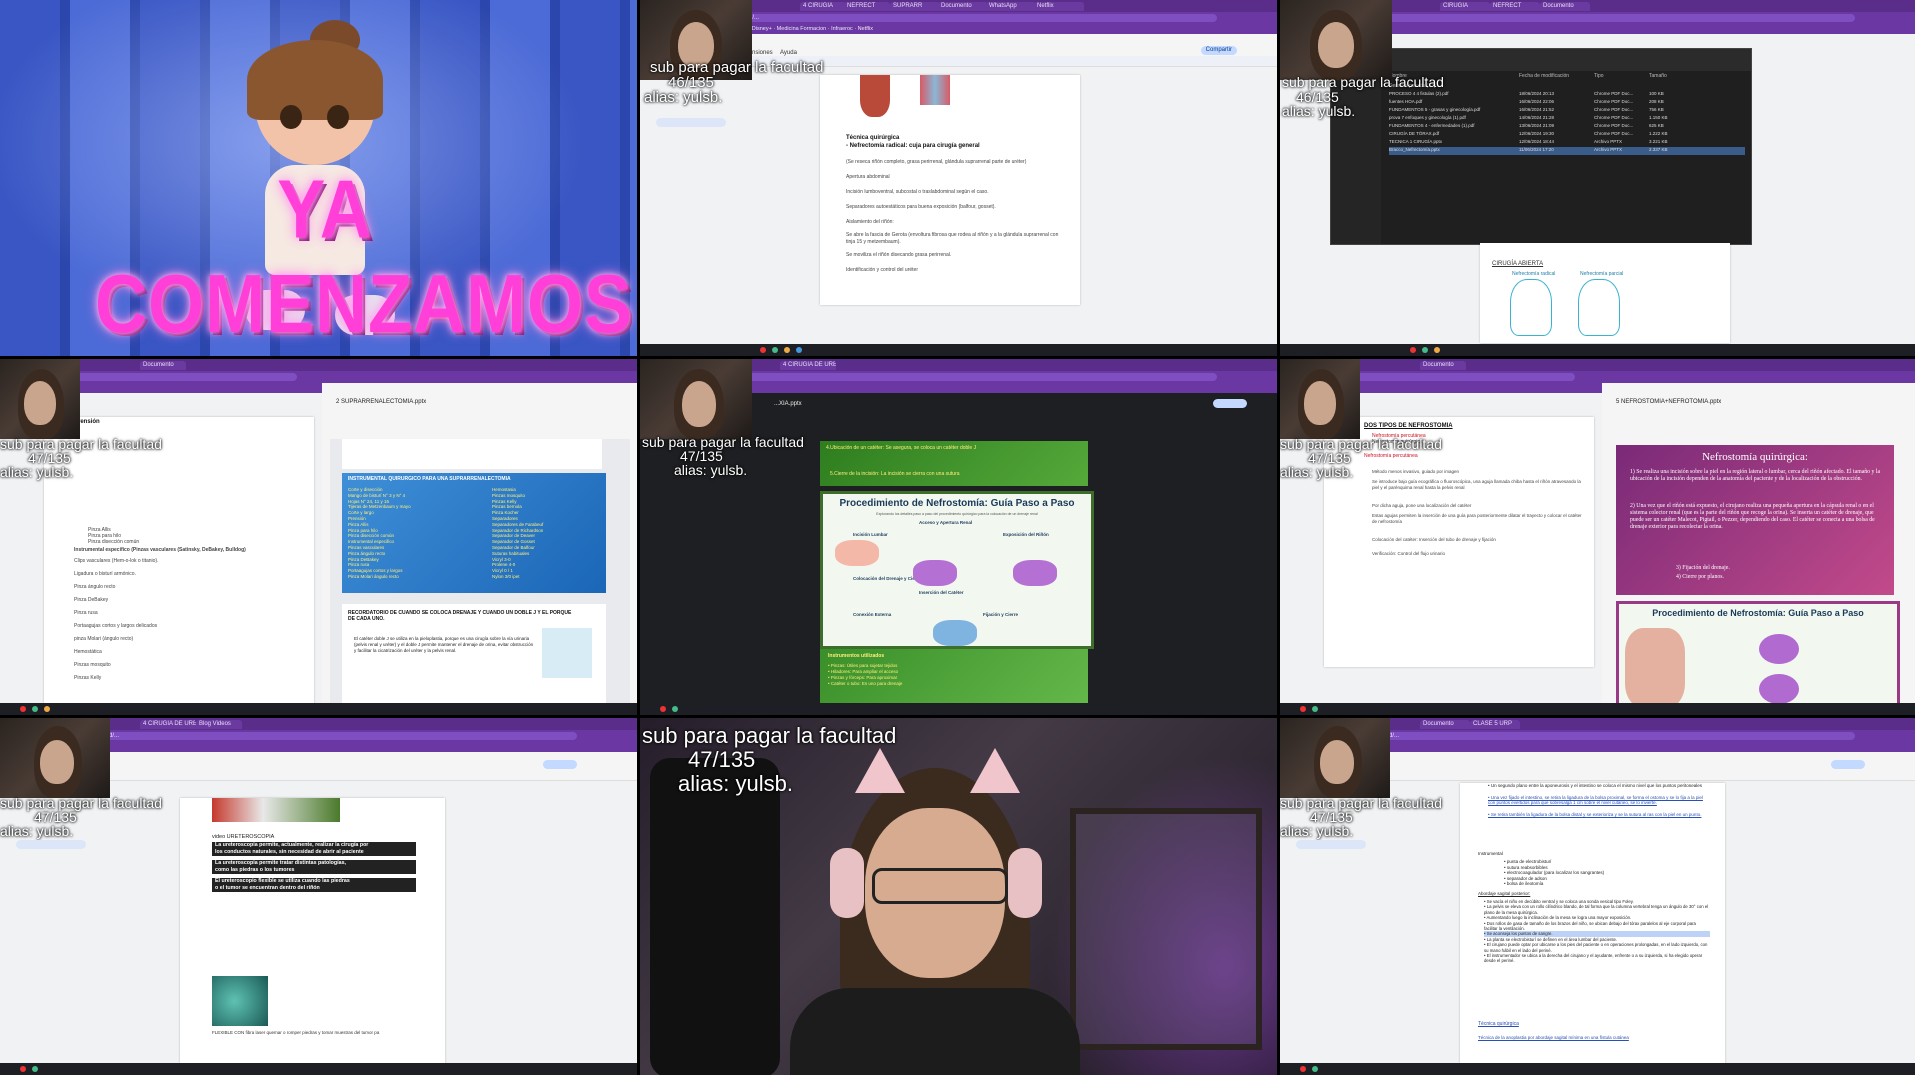 The width and height of the screenshot is (1915, 1075). Describe the element at coordinates (1534, 274) in the screenshot. I see `diagram-label-radical: Nefrectomía radical` at that location.